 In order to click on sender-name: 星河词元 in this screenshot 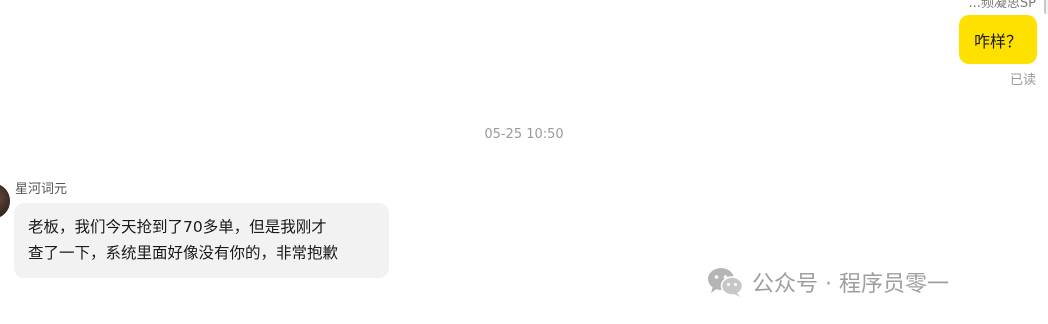, I will do `click(41, 189)`.